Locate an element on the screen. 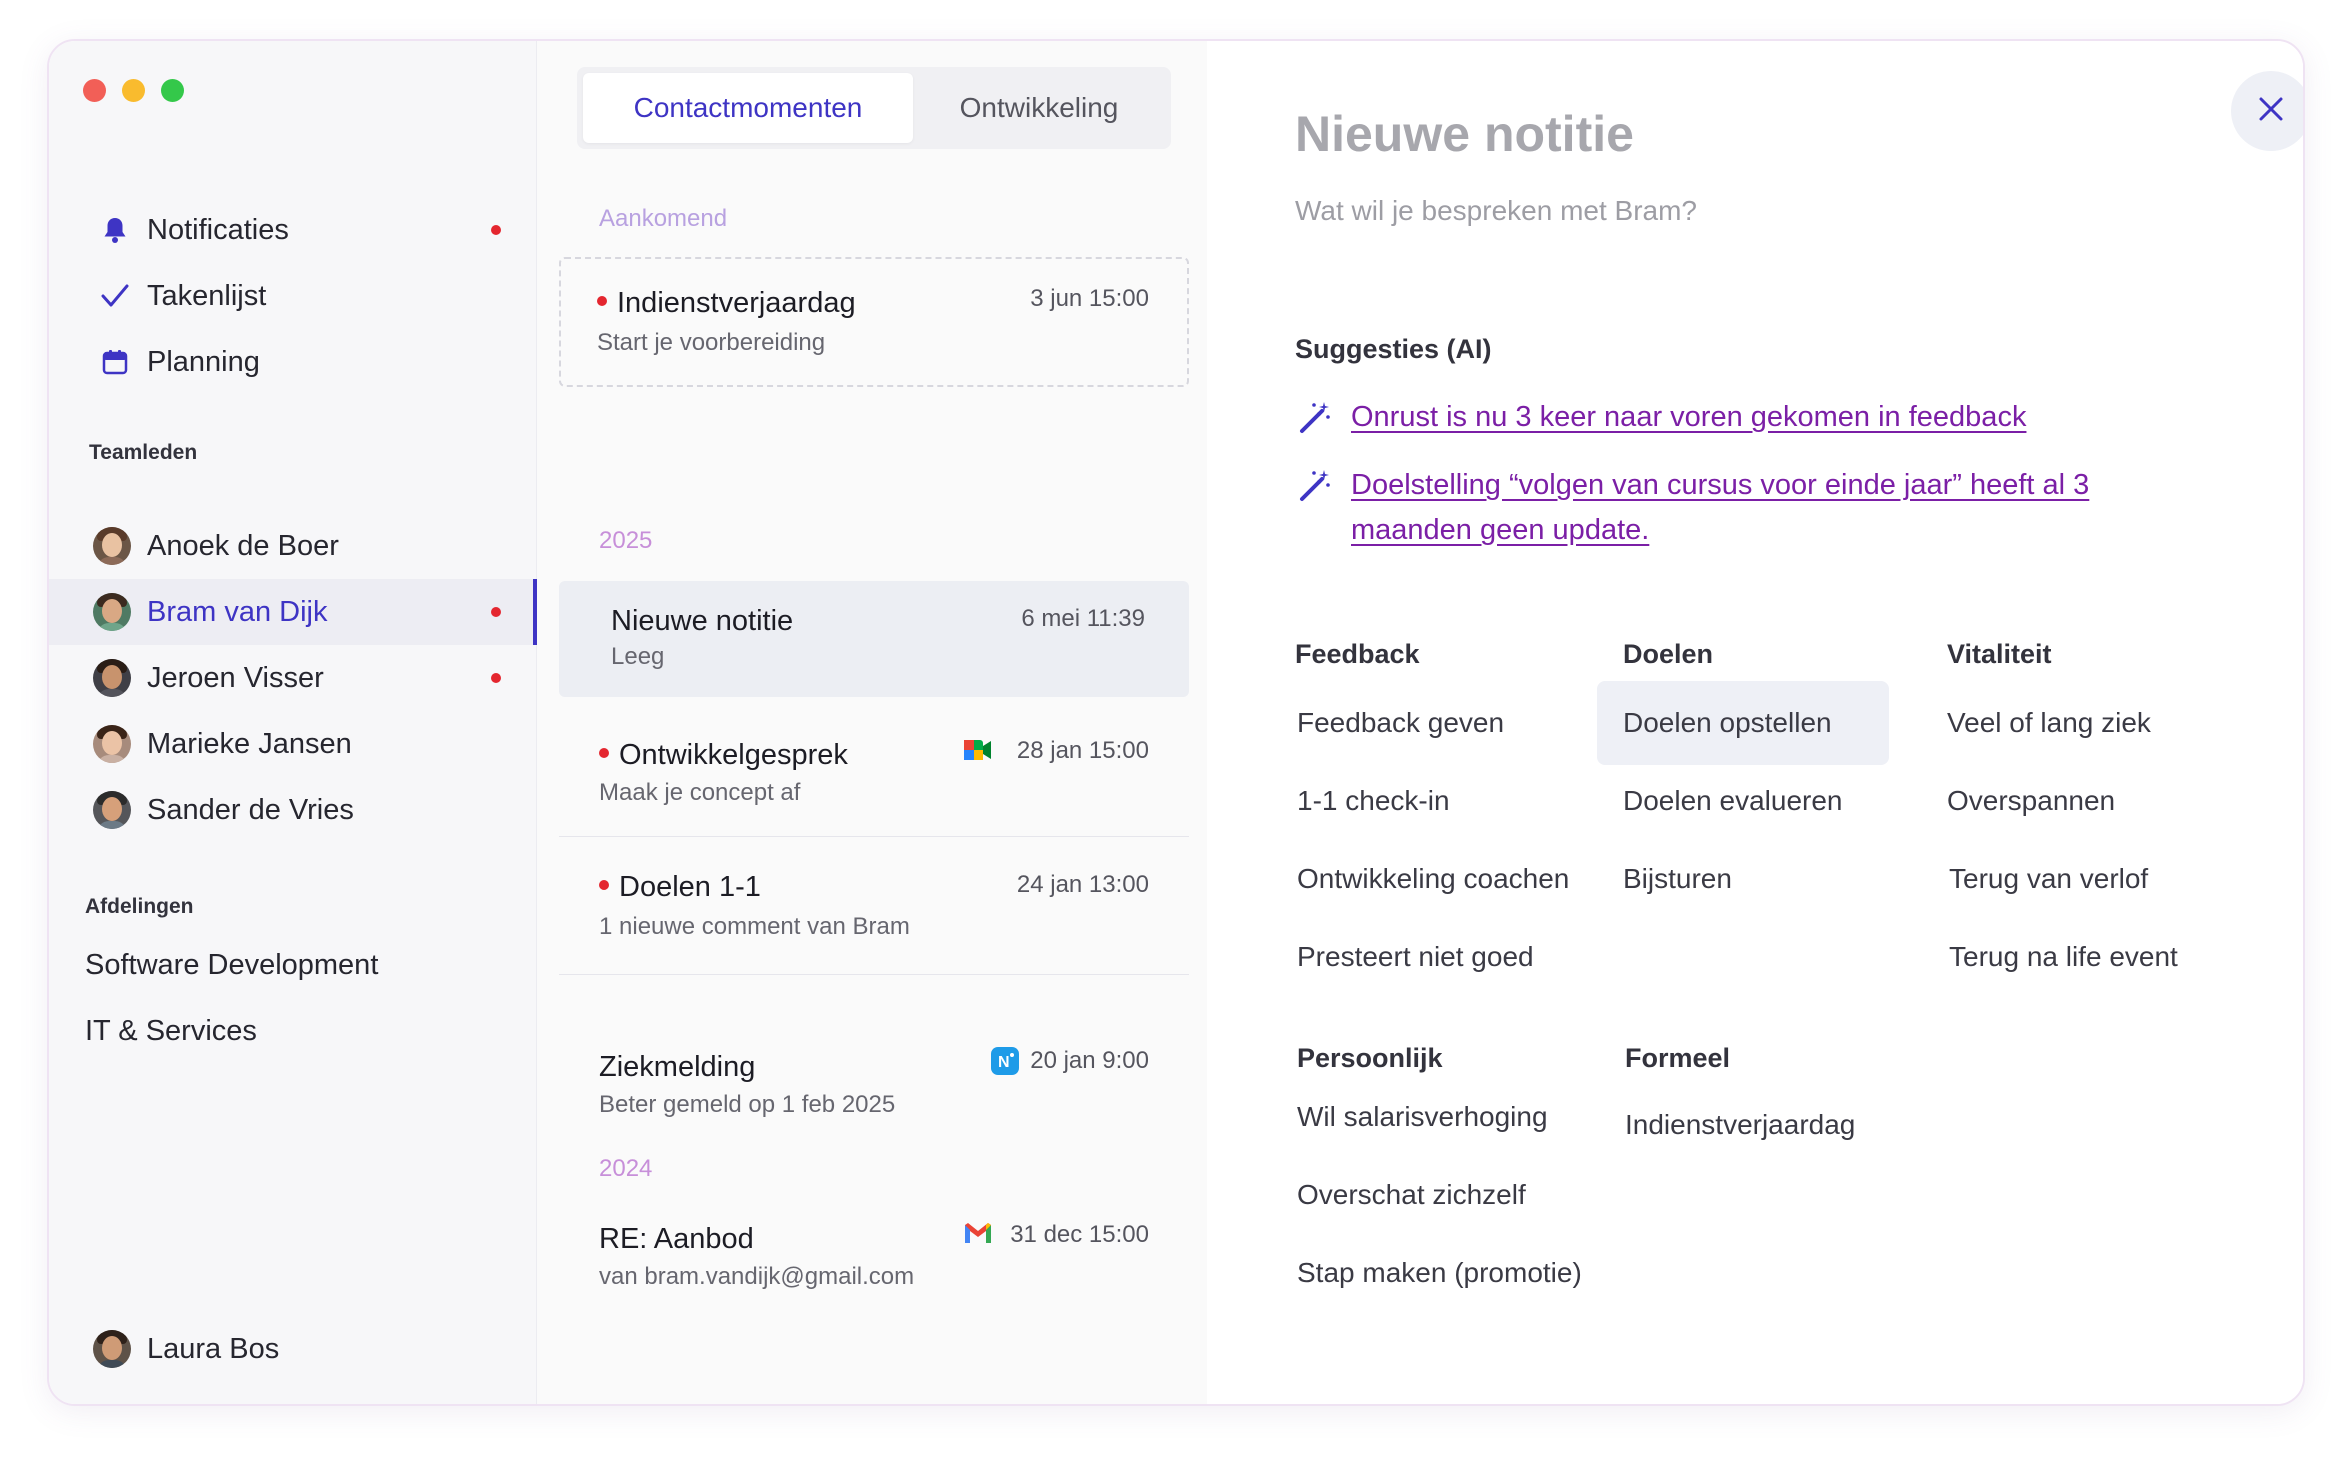 Image resolution: width=2348 pixels, height=1458 pixels. tab-ontwikkeling: Ontwikkeling is located at coordinates (1039, 108).